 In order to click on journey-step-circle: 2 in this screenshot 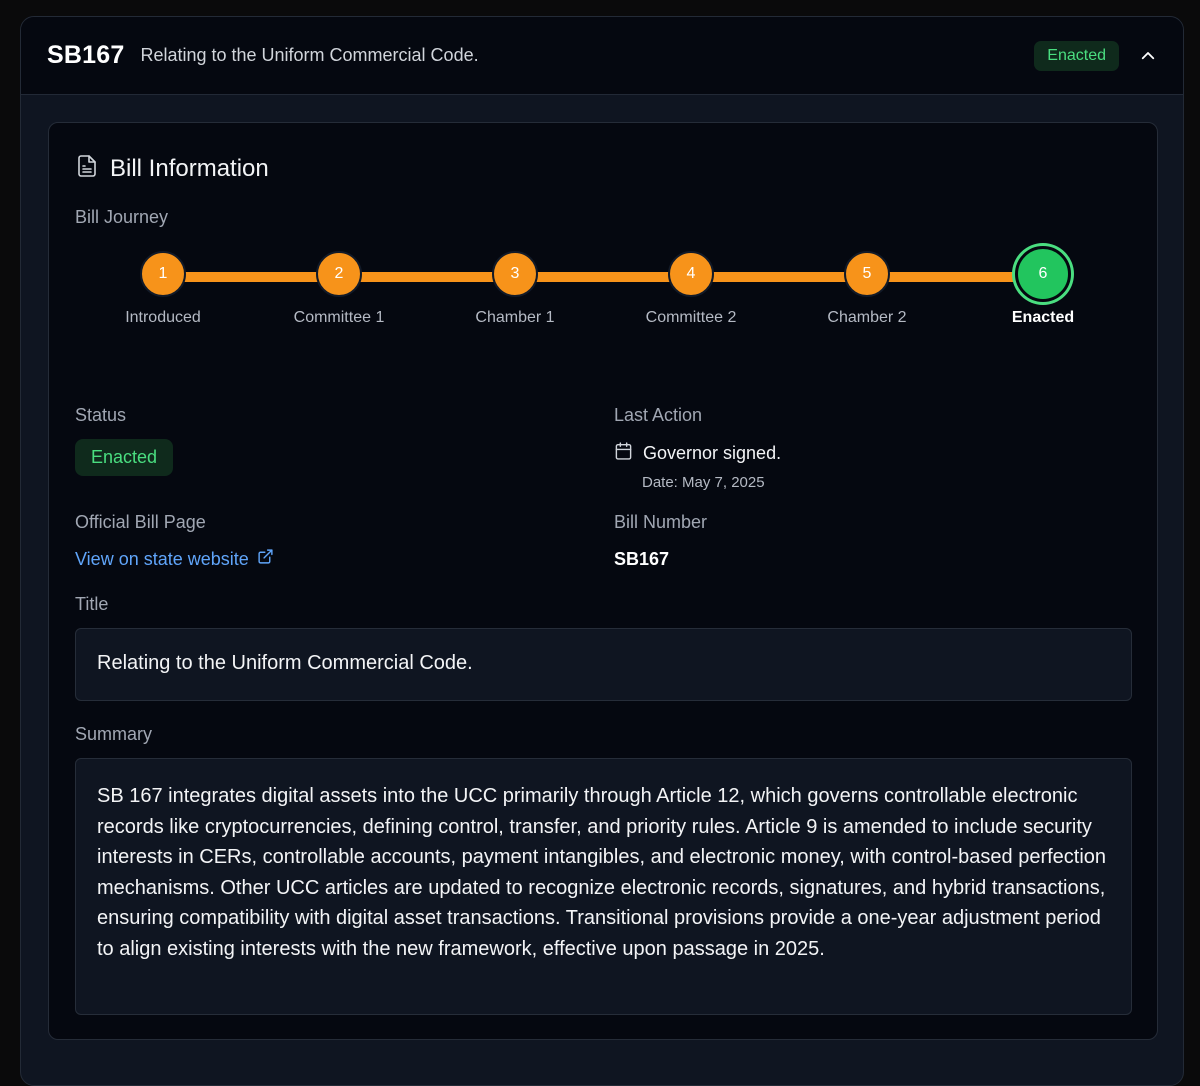, I will do `click(339, 274)`.